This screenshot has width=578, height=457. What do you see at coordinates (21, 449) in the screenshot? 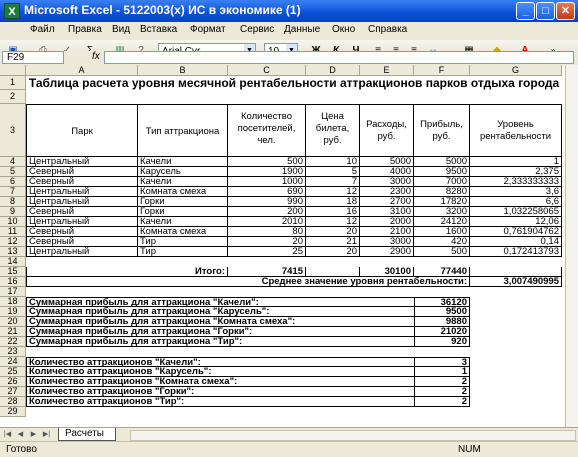
I see `status-text: Готово` at bounding box center [21, 449].